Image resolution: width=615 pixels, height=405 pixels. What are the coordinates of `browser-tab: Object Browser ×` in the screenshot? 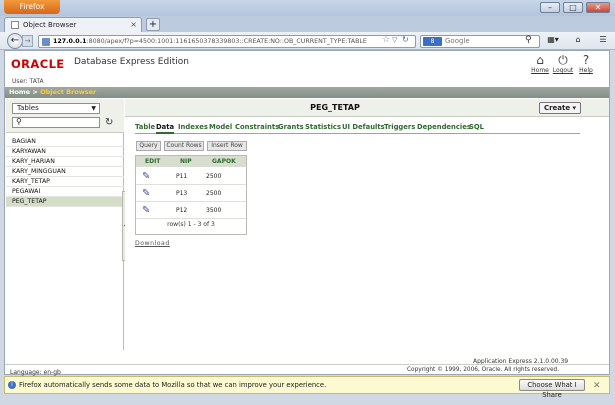 It's located at (73, 24).